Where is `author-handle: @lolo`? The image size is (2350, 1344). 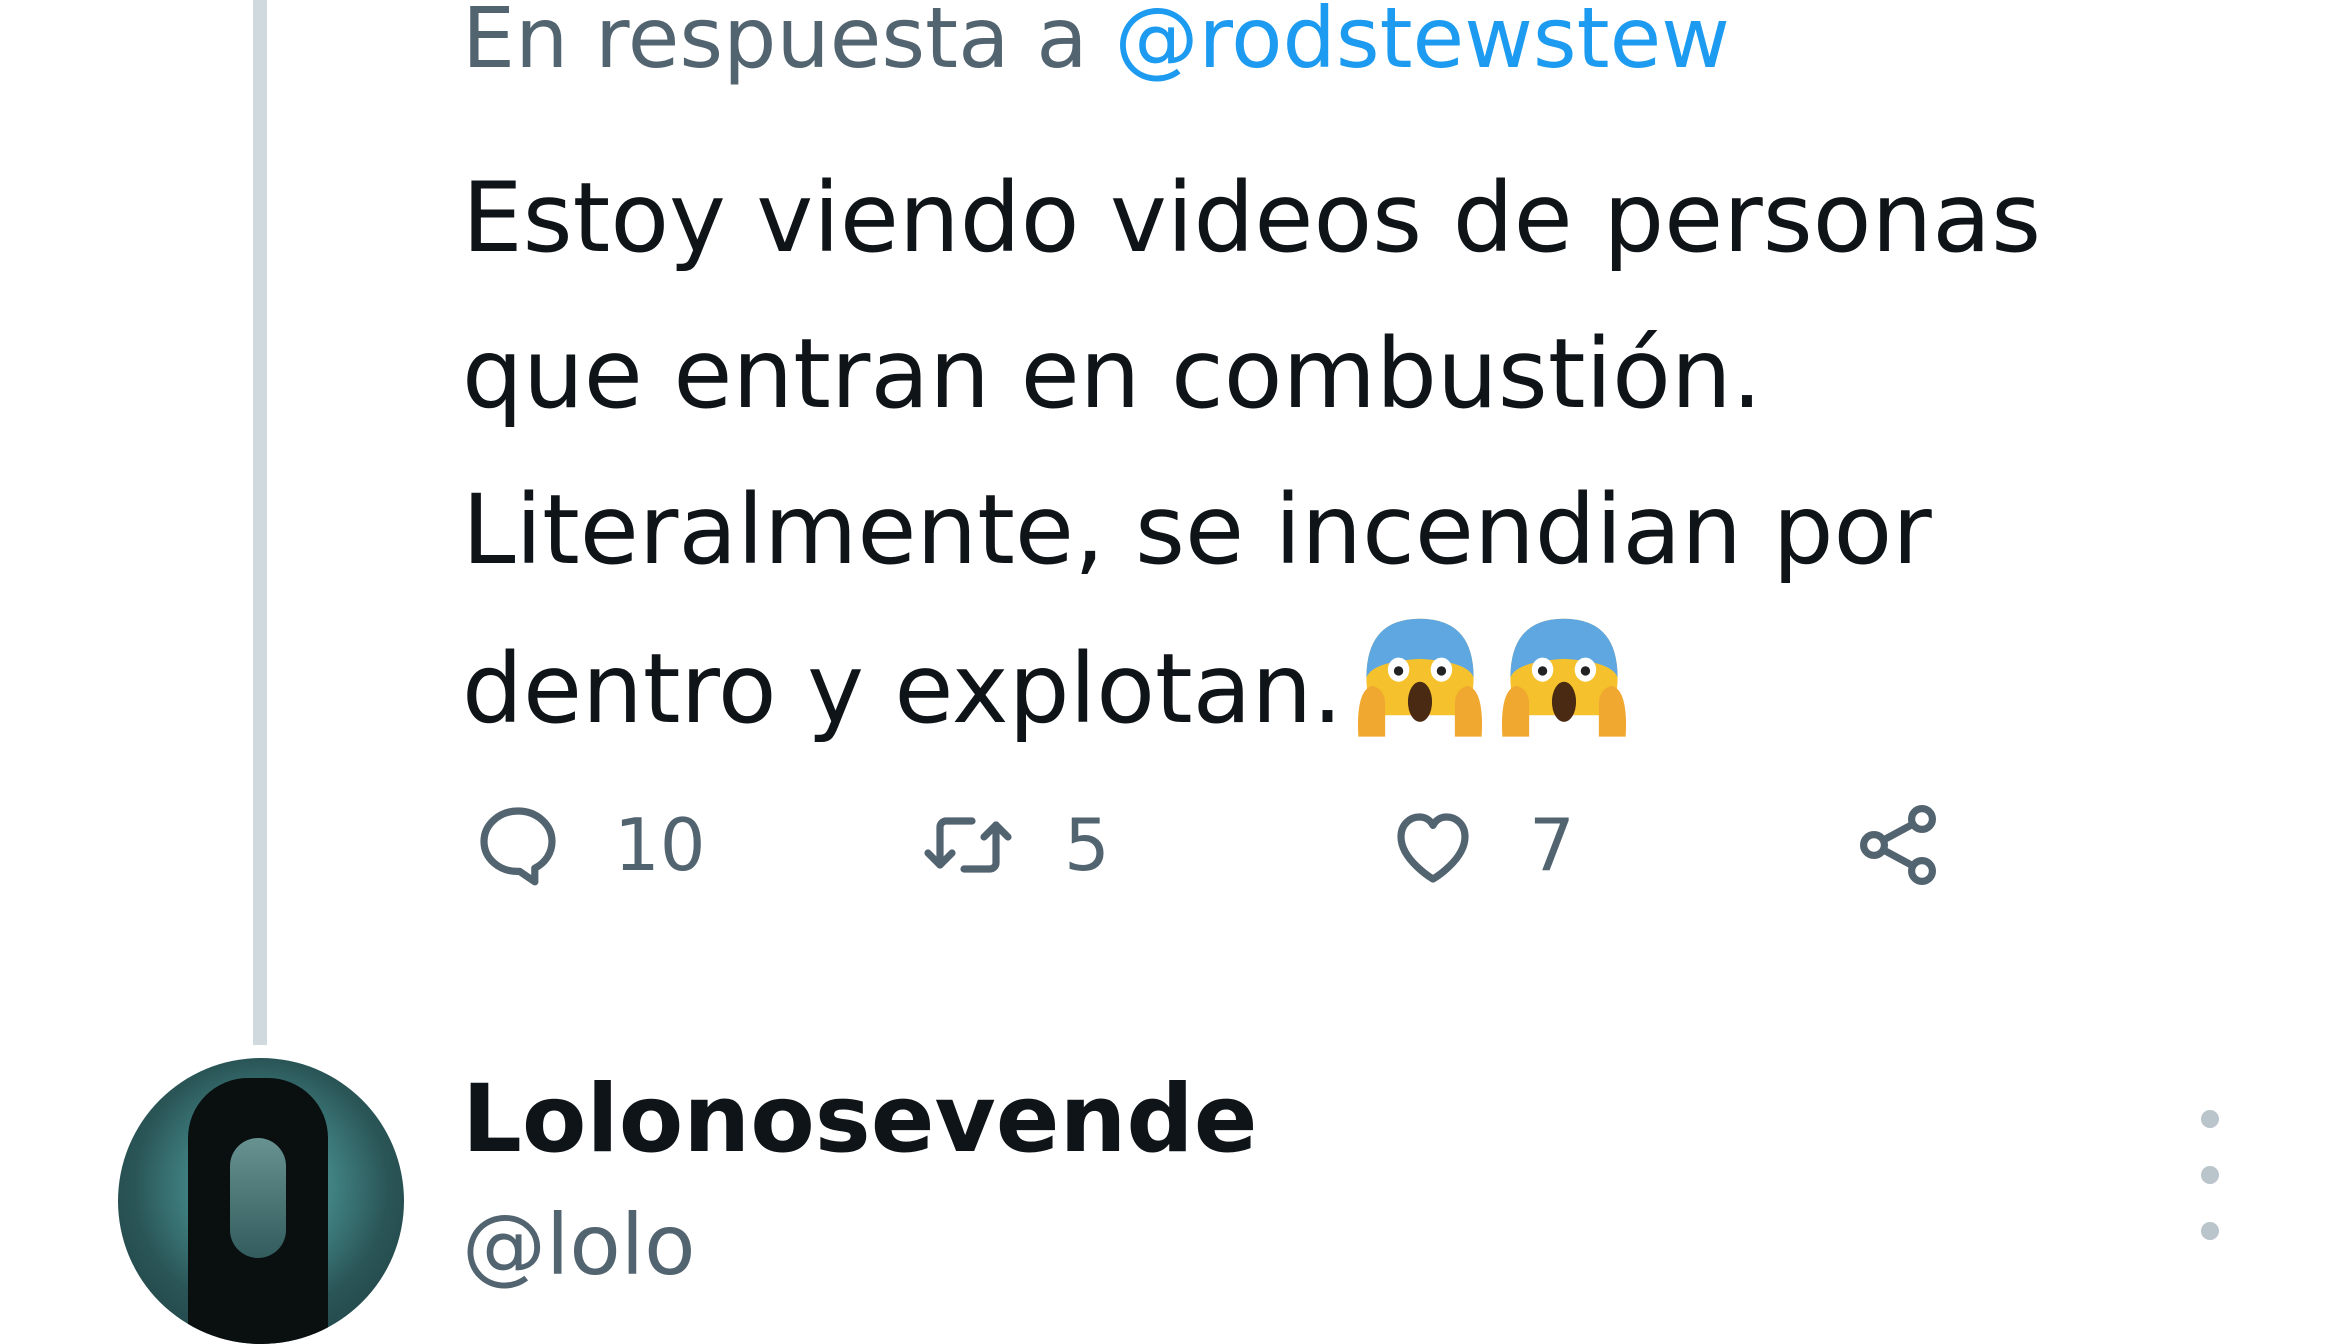 author-handle: @lolo is located at coordinates (578, 1245).